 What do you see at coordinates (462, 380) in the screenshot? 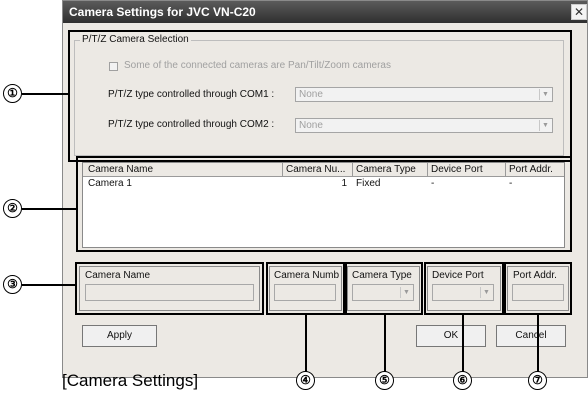
I see `callout-6: ⑥` at bounding box center [462, 380].